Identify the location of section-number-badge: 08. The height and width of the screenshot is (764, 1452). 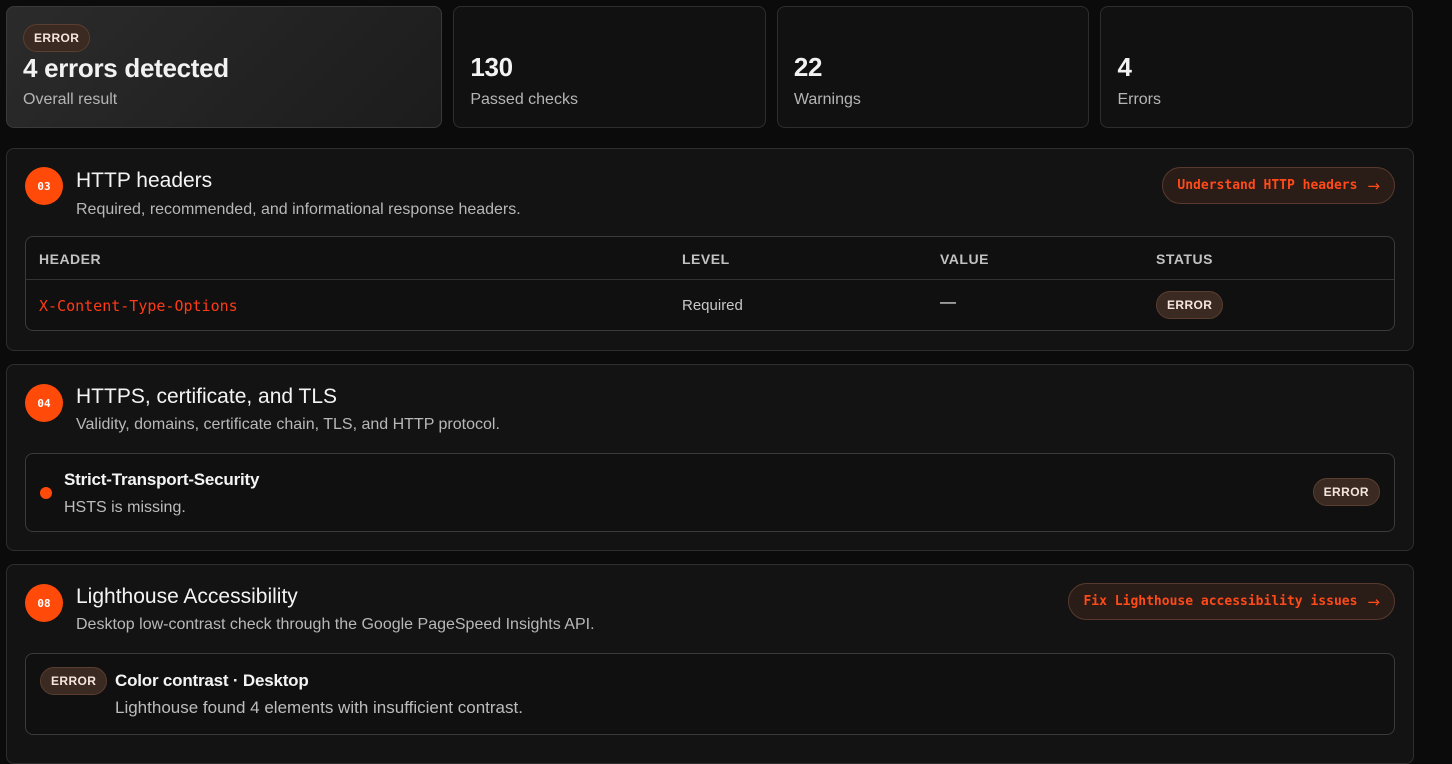
(44, 603).